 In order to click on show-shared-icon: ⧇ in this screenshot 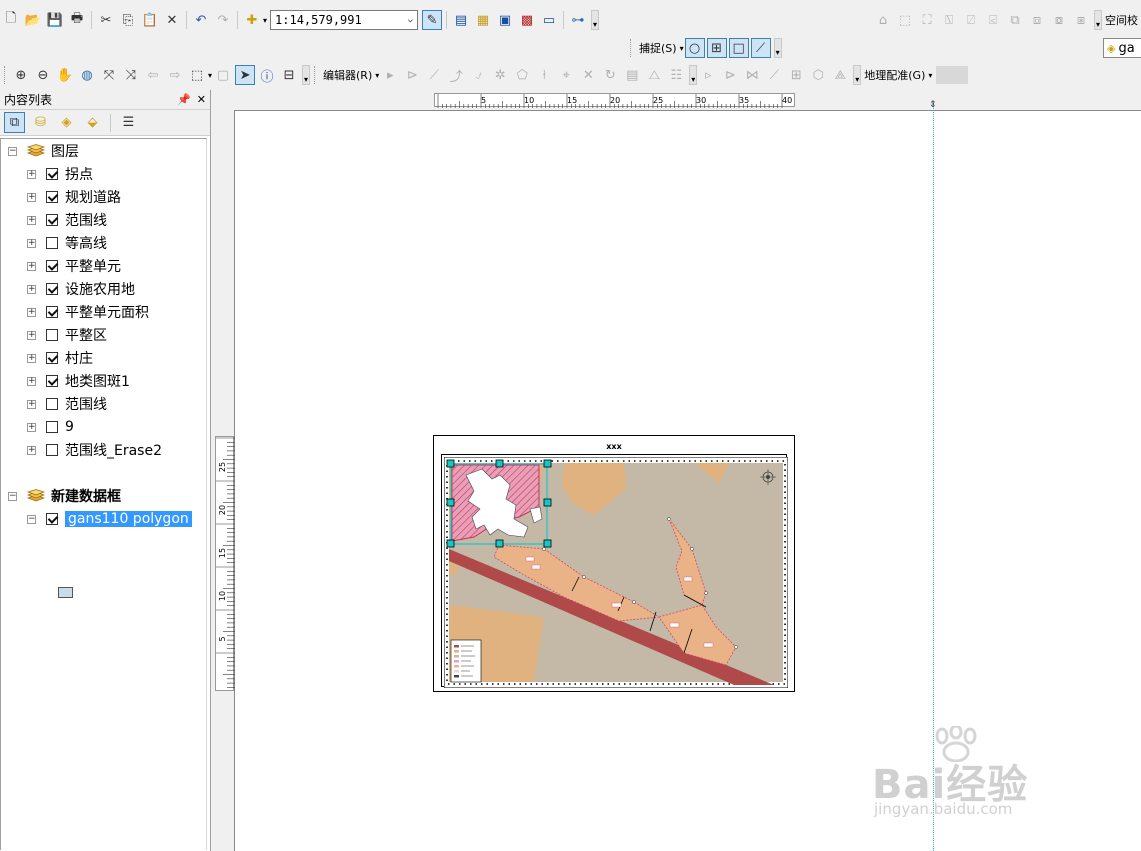, I will do `click(1059, 20)`.